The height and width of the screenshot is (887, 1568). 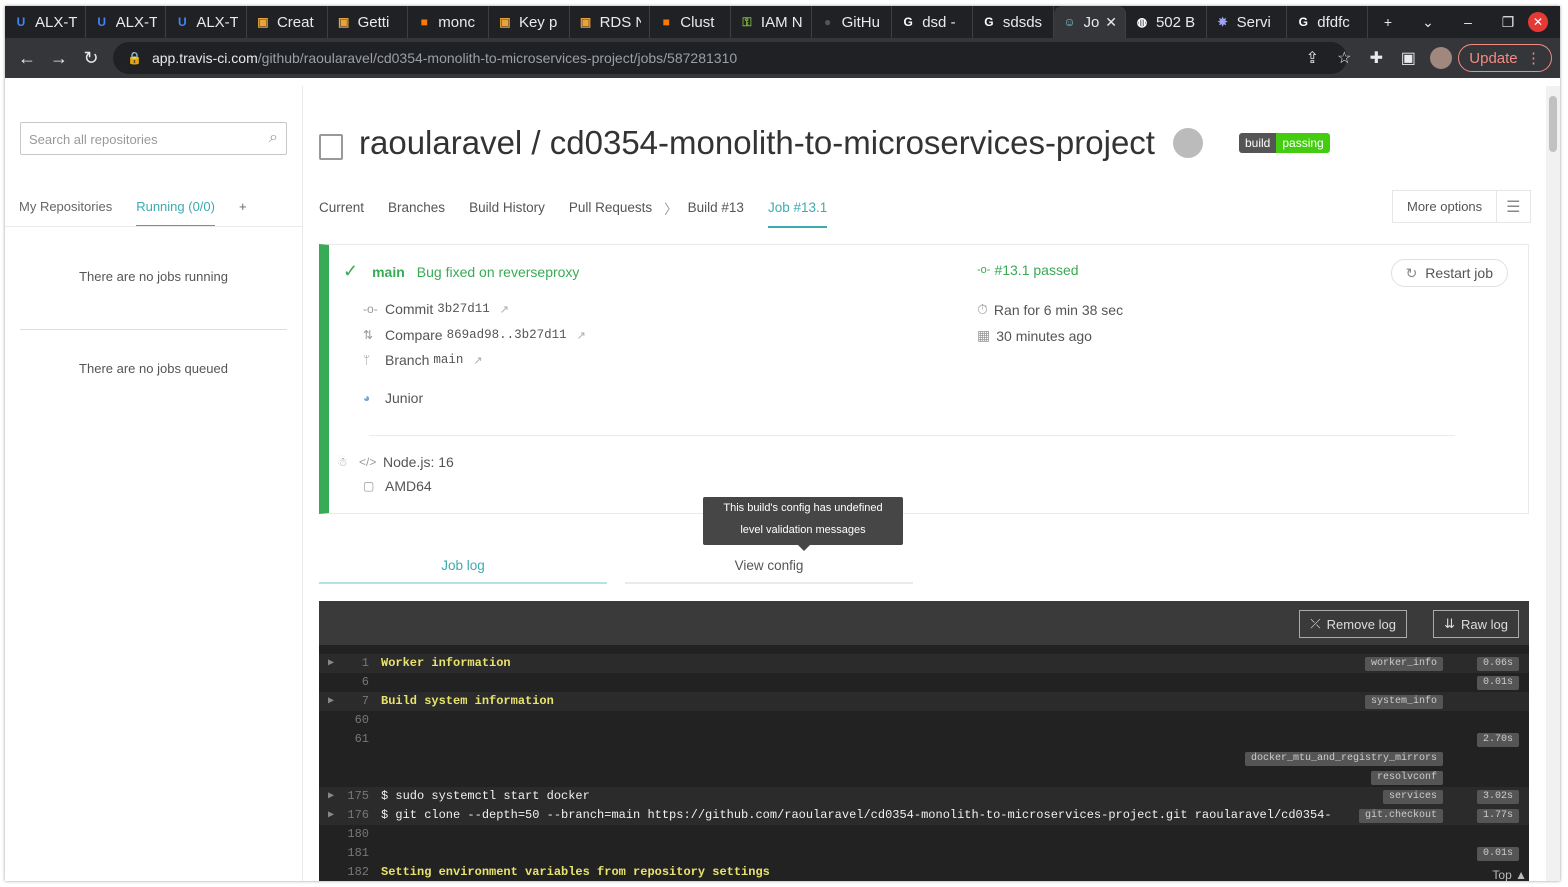 What do you see at coordinates (924, 663) in the screenshot?
I see `log-line: ▶ 1 Worker information worker_info 0.06s` at bounding box center [924, 663].